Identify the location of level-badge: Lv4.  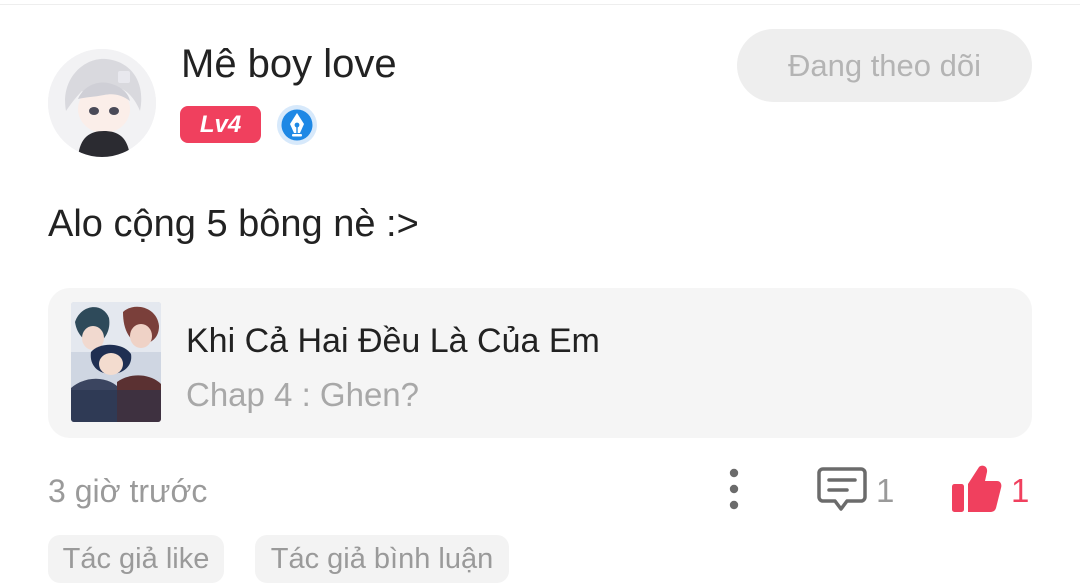
(220, 124).